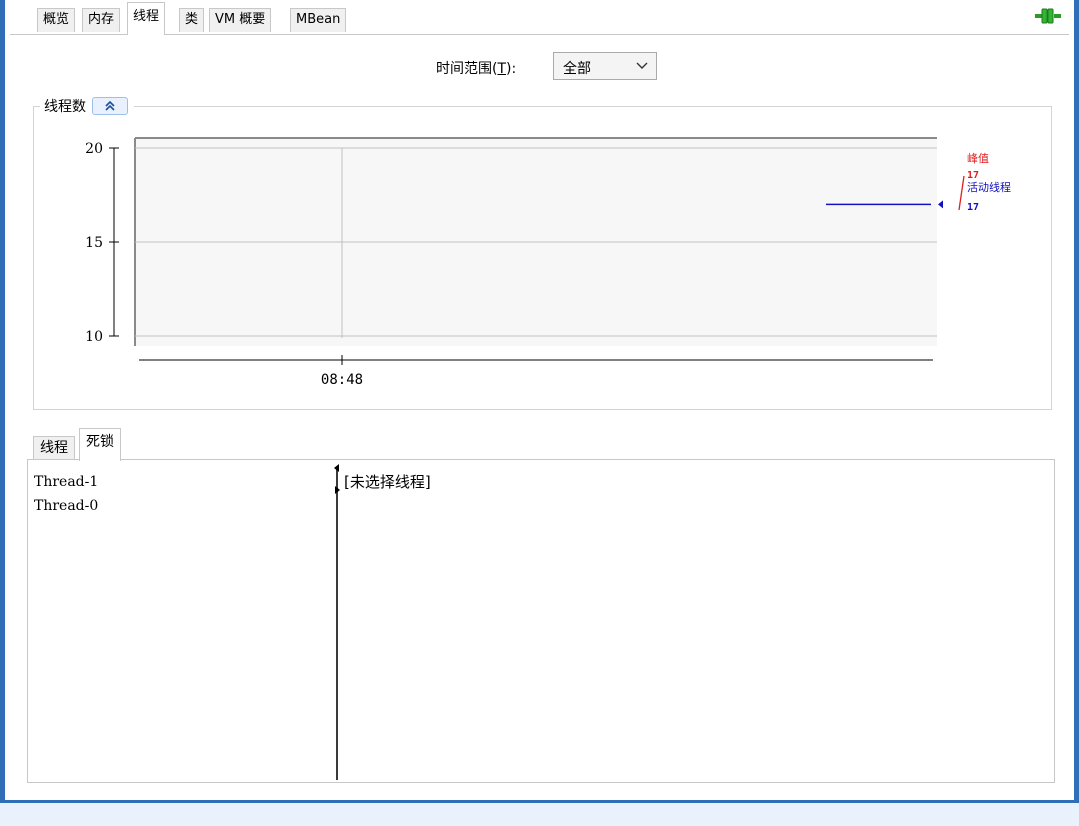 Image resolution: width=1079 pixels, height=826 pixels. Describe the element at coordinates (989, 187) in the screenshot. I see `legend-active-name: 活动线程` at that location.